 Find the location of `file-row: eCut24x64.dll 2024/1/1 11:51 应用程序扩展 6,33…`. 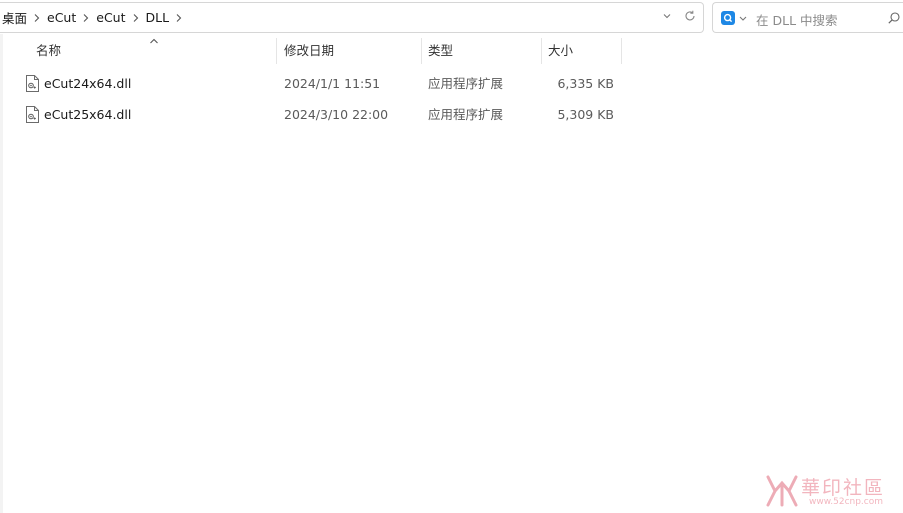

file-row: eCut24x64.dll 2024/1/1 11:51 应用程序扩展 6,33… is located at coordinates (343, 84).